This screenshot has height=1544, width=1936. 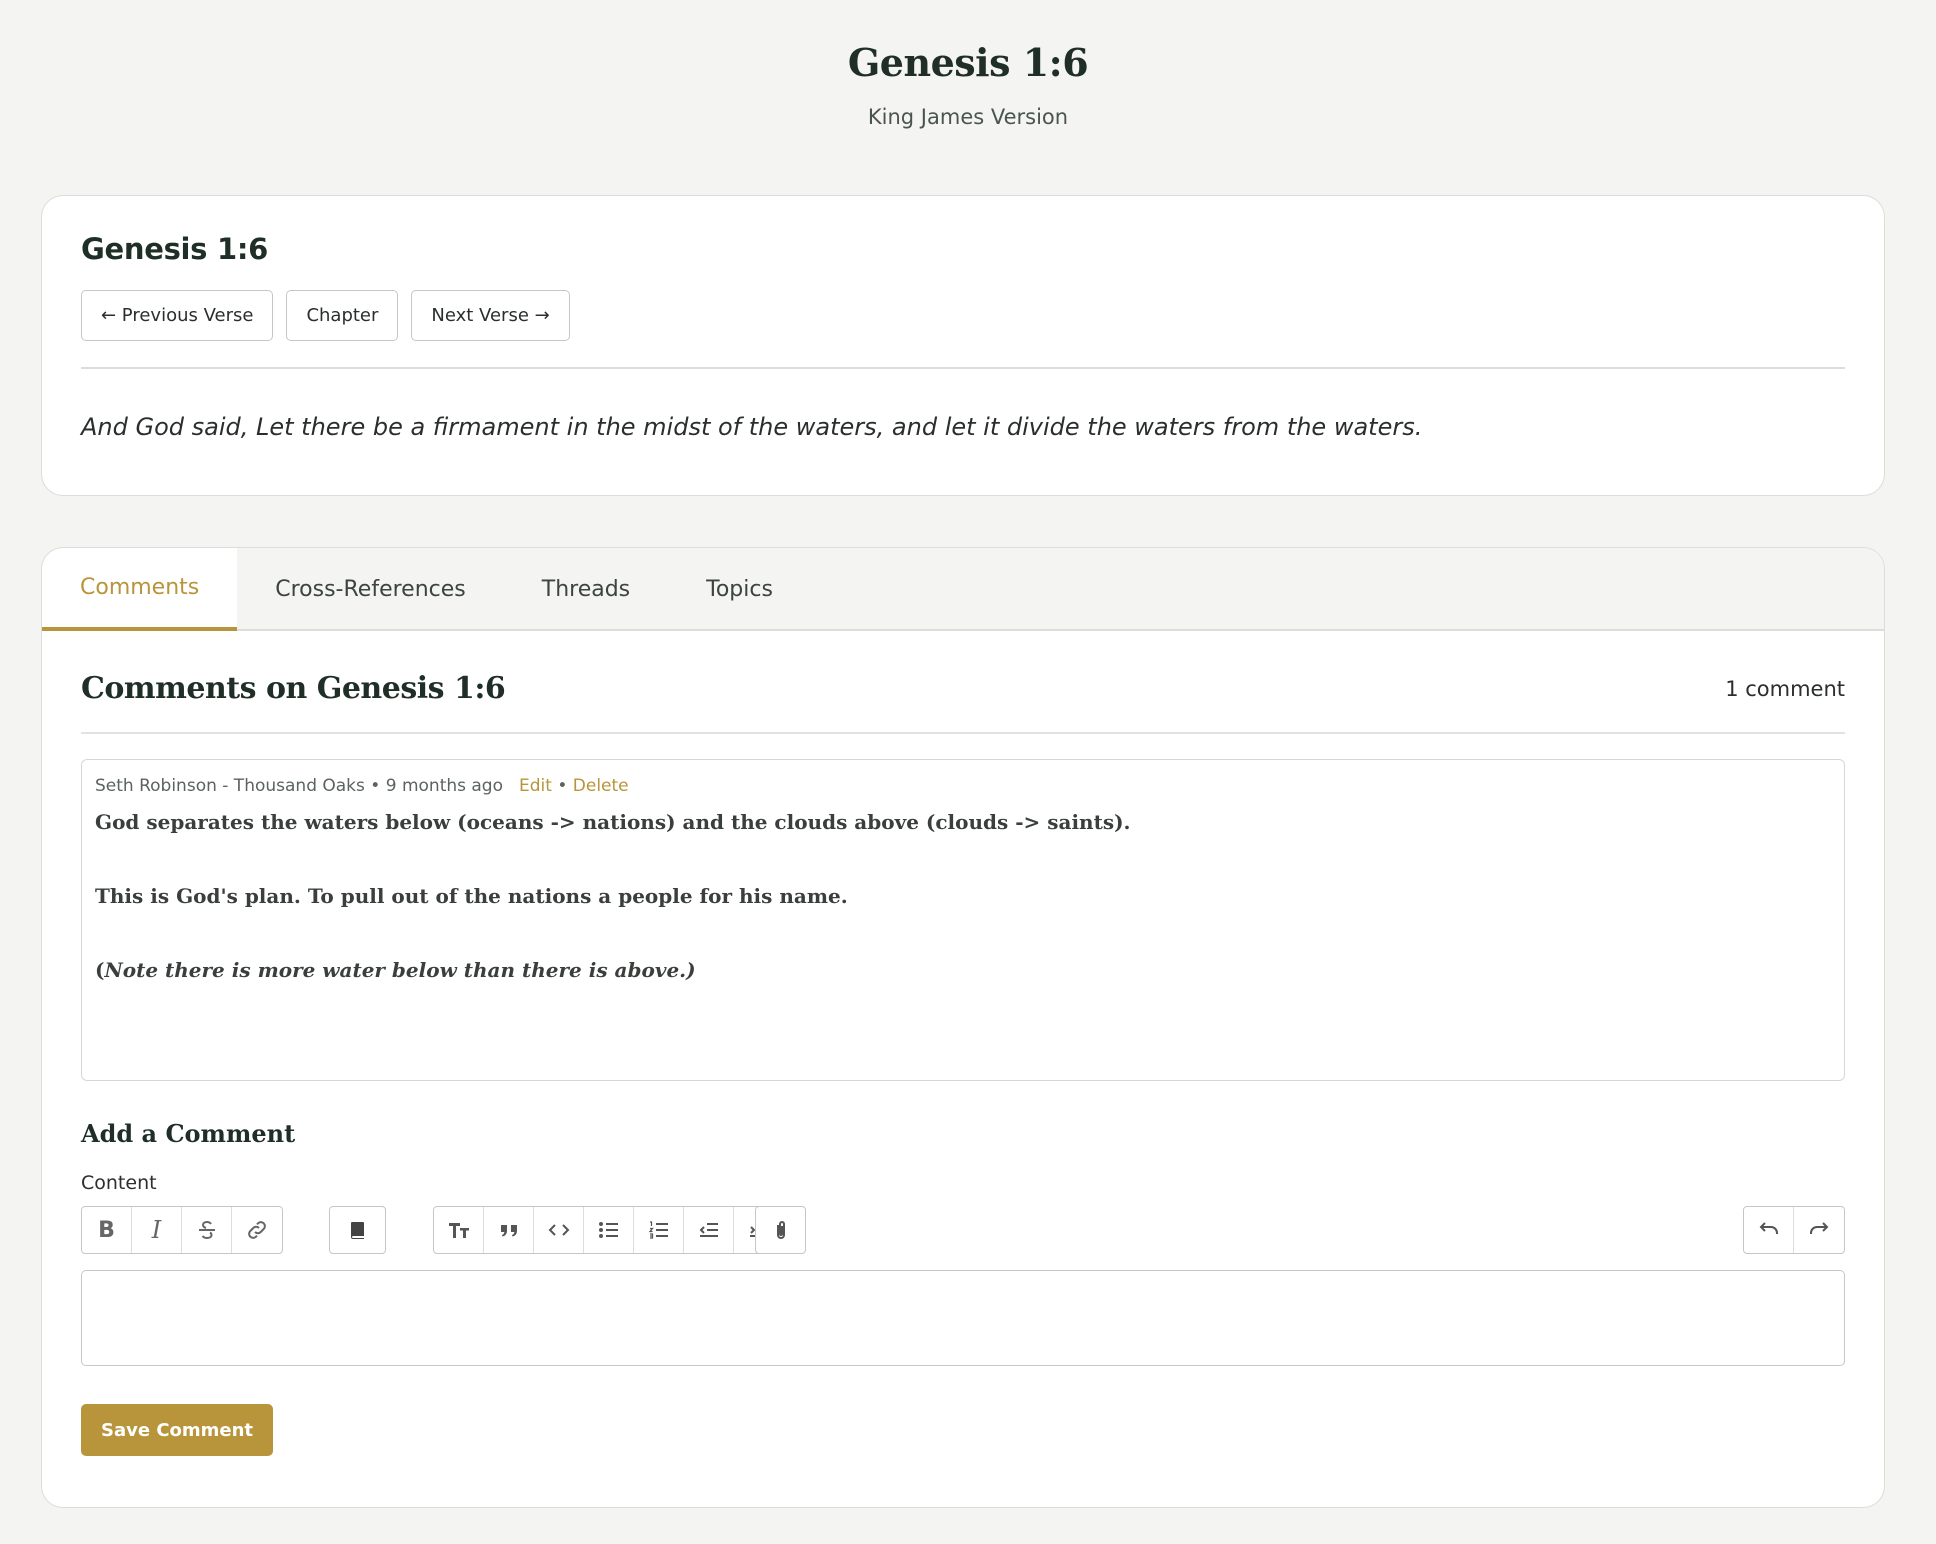 What do you see at coordinates (509, 1230) in the screenshot?
I see `quote-icon` at bounding box center [509, 1230].